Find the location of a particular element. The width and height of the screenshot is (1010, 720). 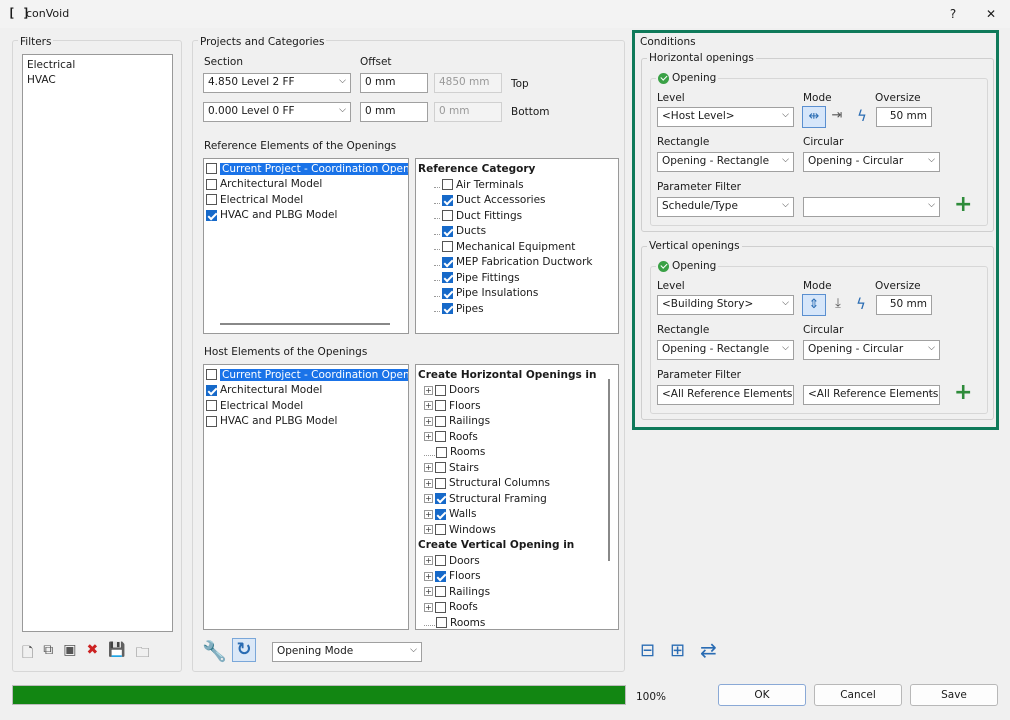

bottom-offset-input: 0 mm is located at coordinates (394, 112).